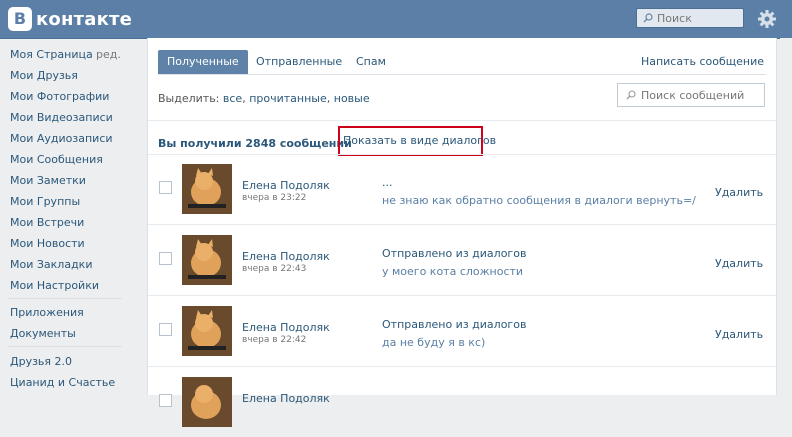 This screenshot has width=792, height=437. What do you see at coordinates (232, 98) in the screenshot?
I see `select-all-link: все` at bounding box center [232, 98].